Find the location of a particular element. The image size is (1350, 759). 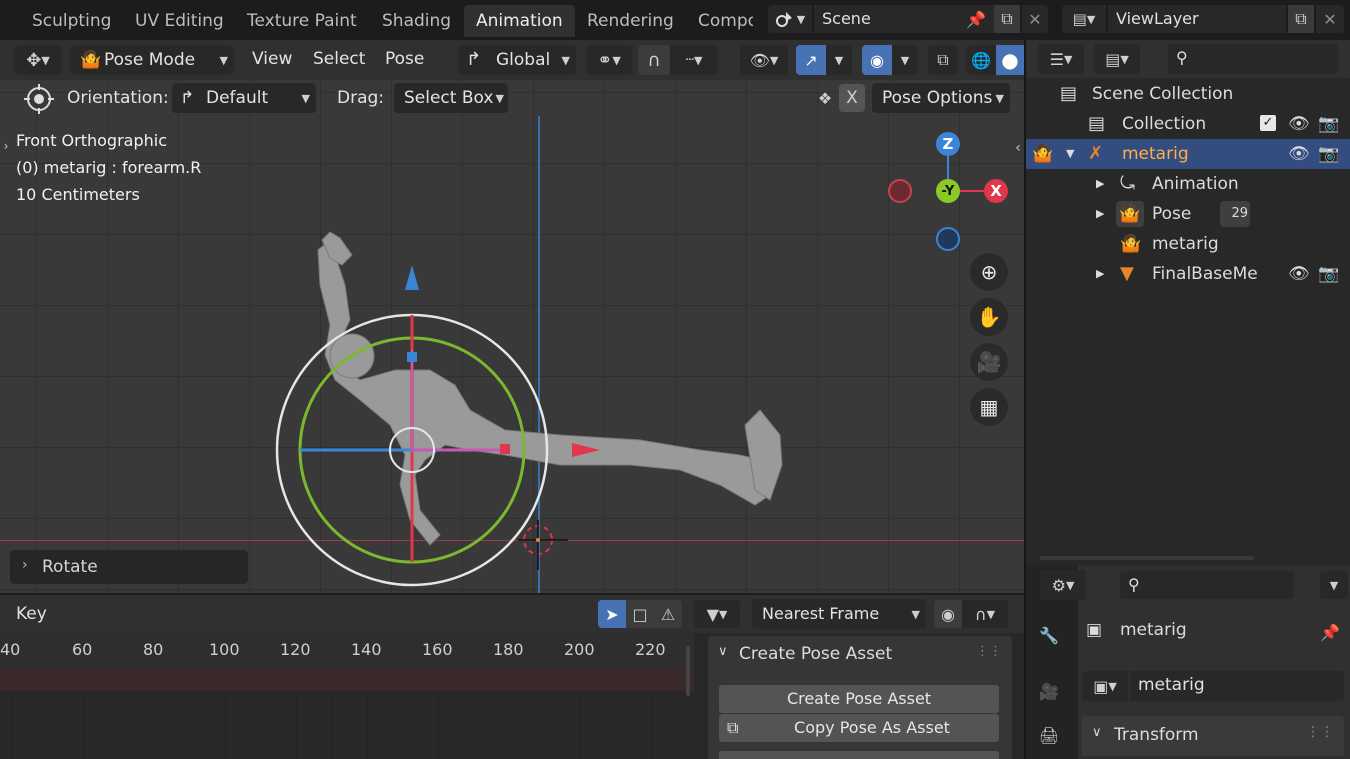

xray-toggle: ⧉ is located at coordinates (943, 60).